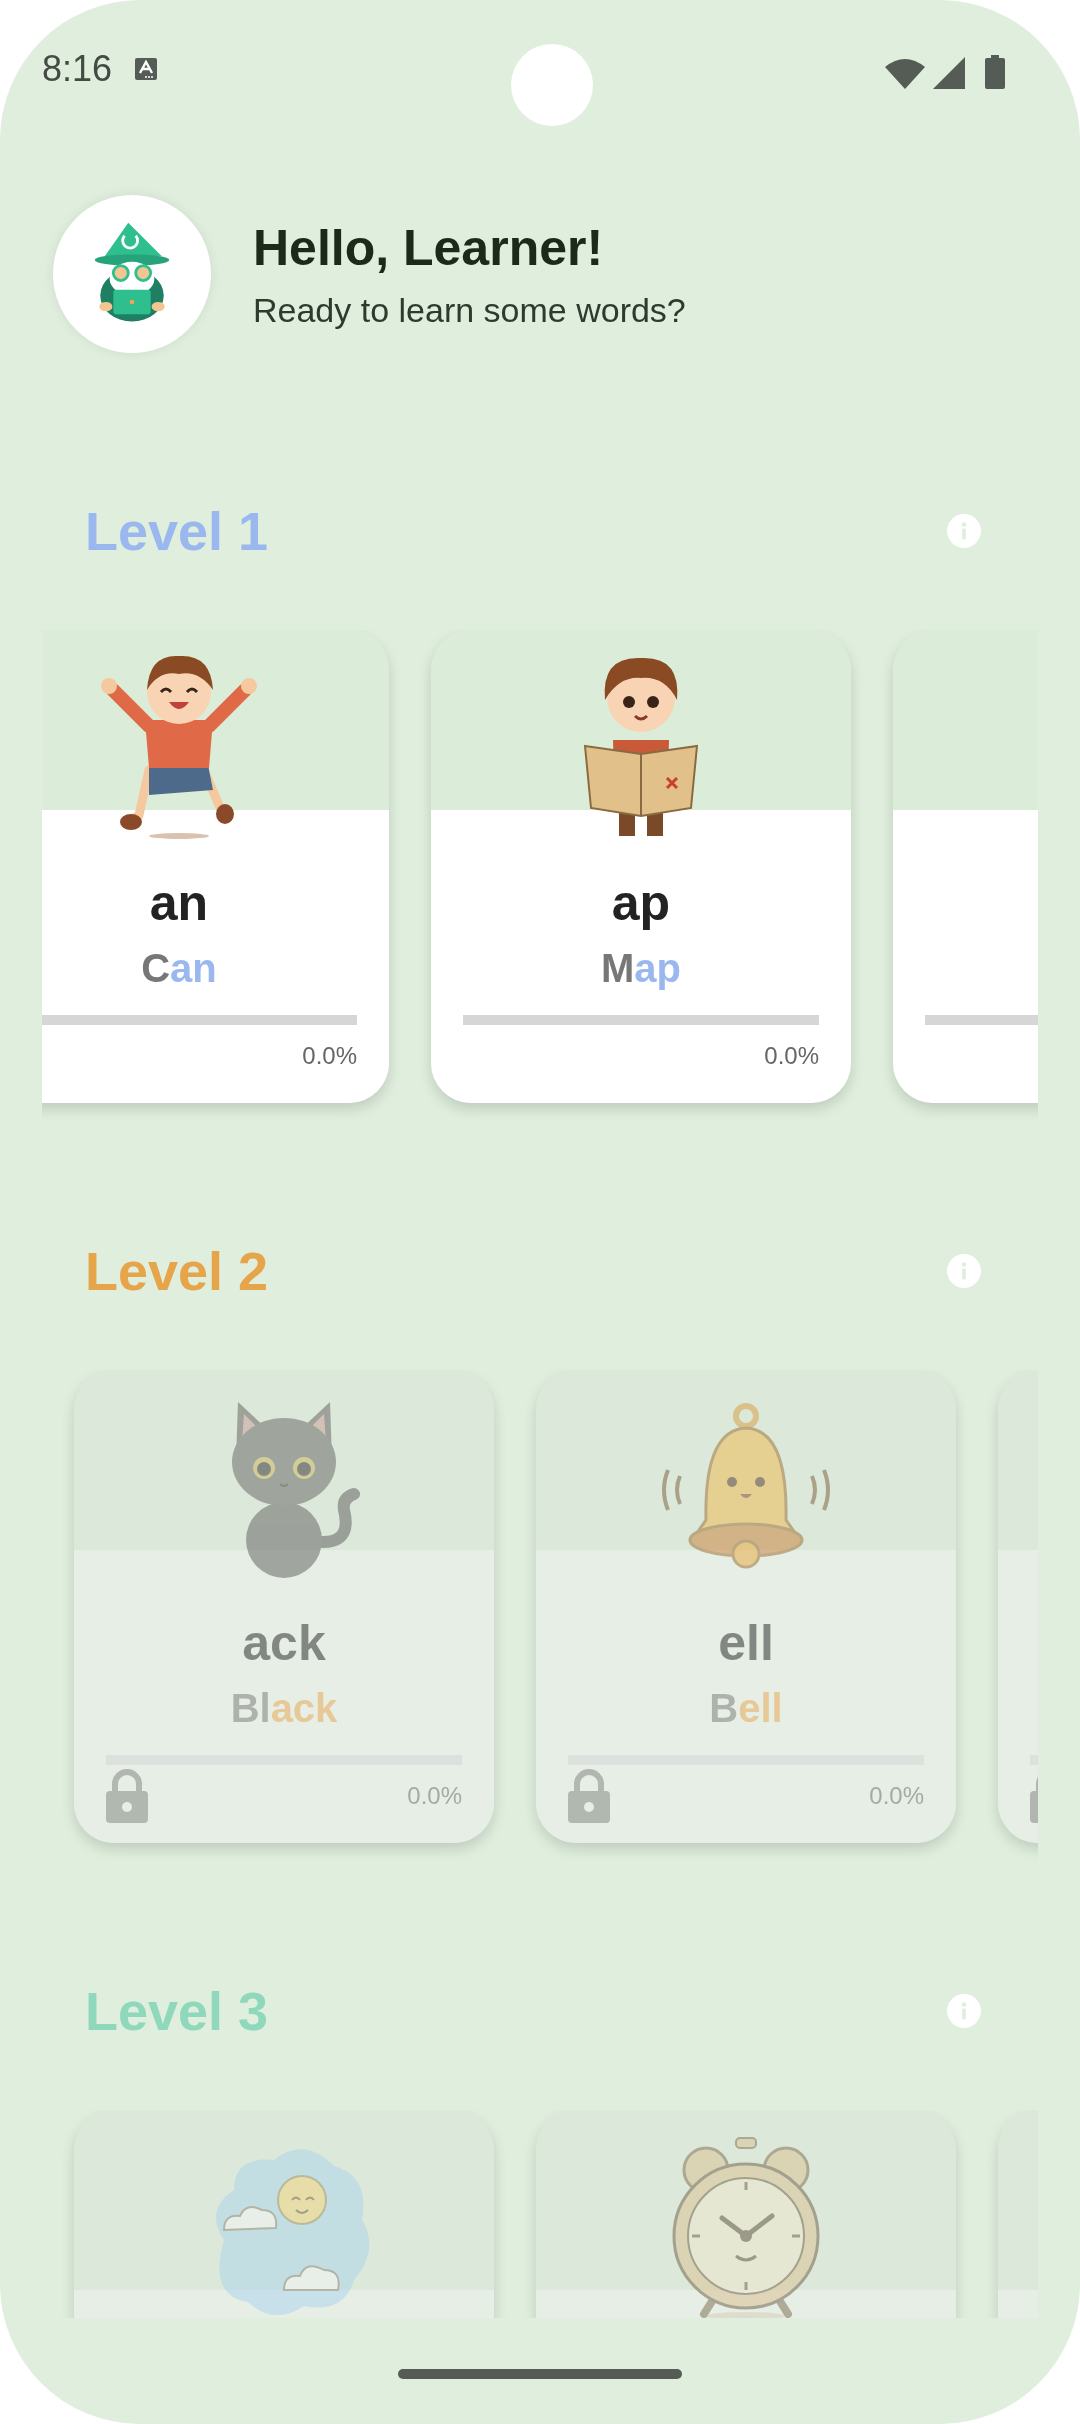 The image size is (1080, 2424). Describe the element at coordinates (746, 1708) in the screenshot. I see `example-word: Bell` at that location.